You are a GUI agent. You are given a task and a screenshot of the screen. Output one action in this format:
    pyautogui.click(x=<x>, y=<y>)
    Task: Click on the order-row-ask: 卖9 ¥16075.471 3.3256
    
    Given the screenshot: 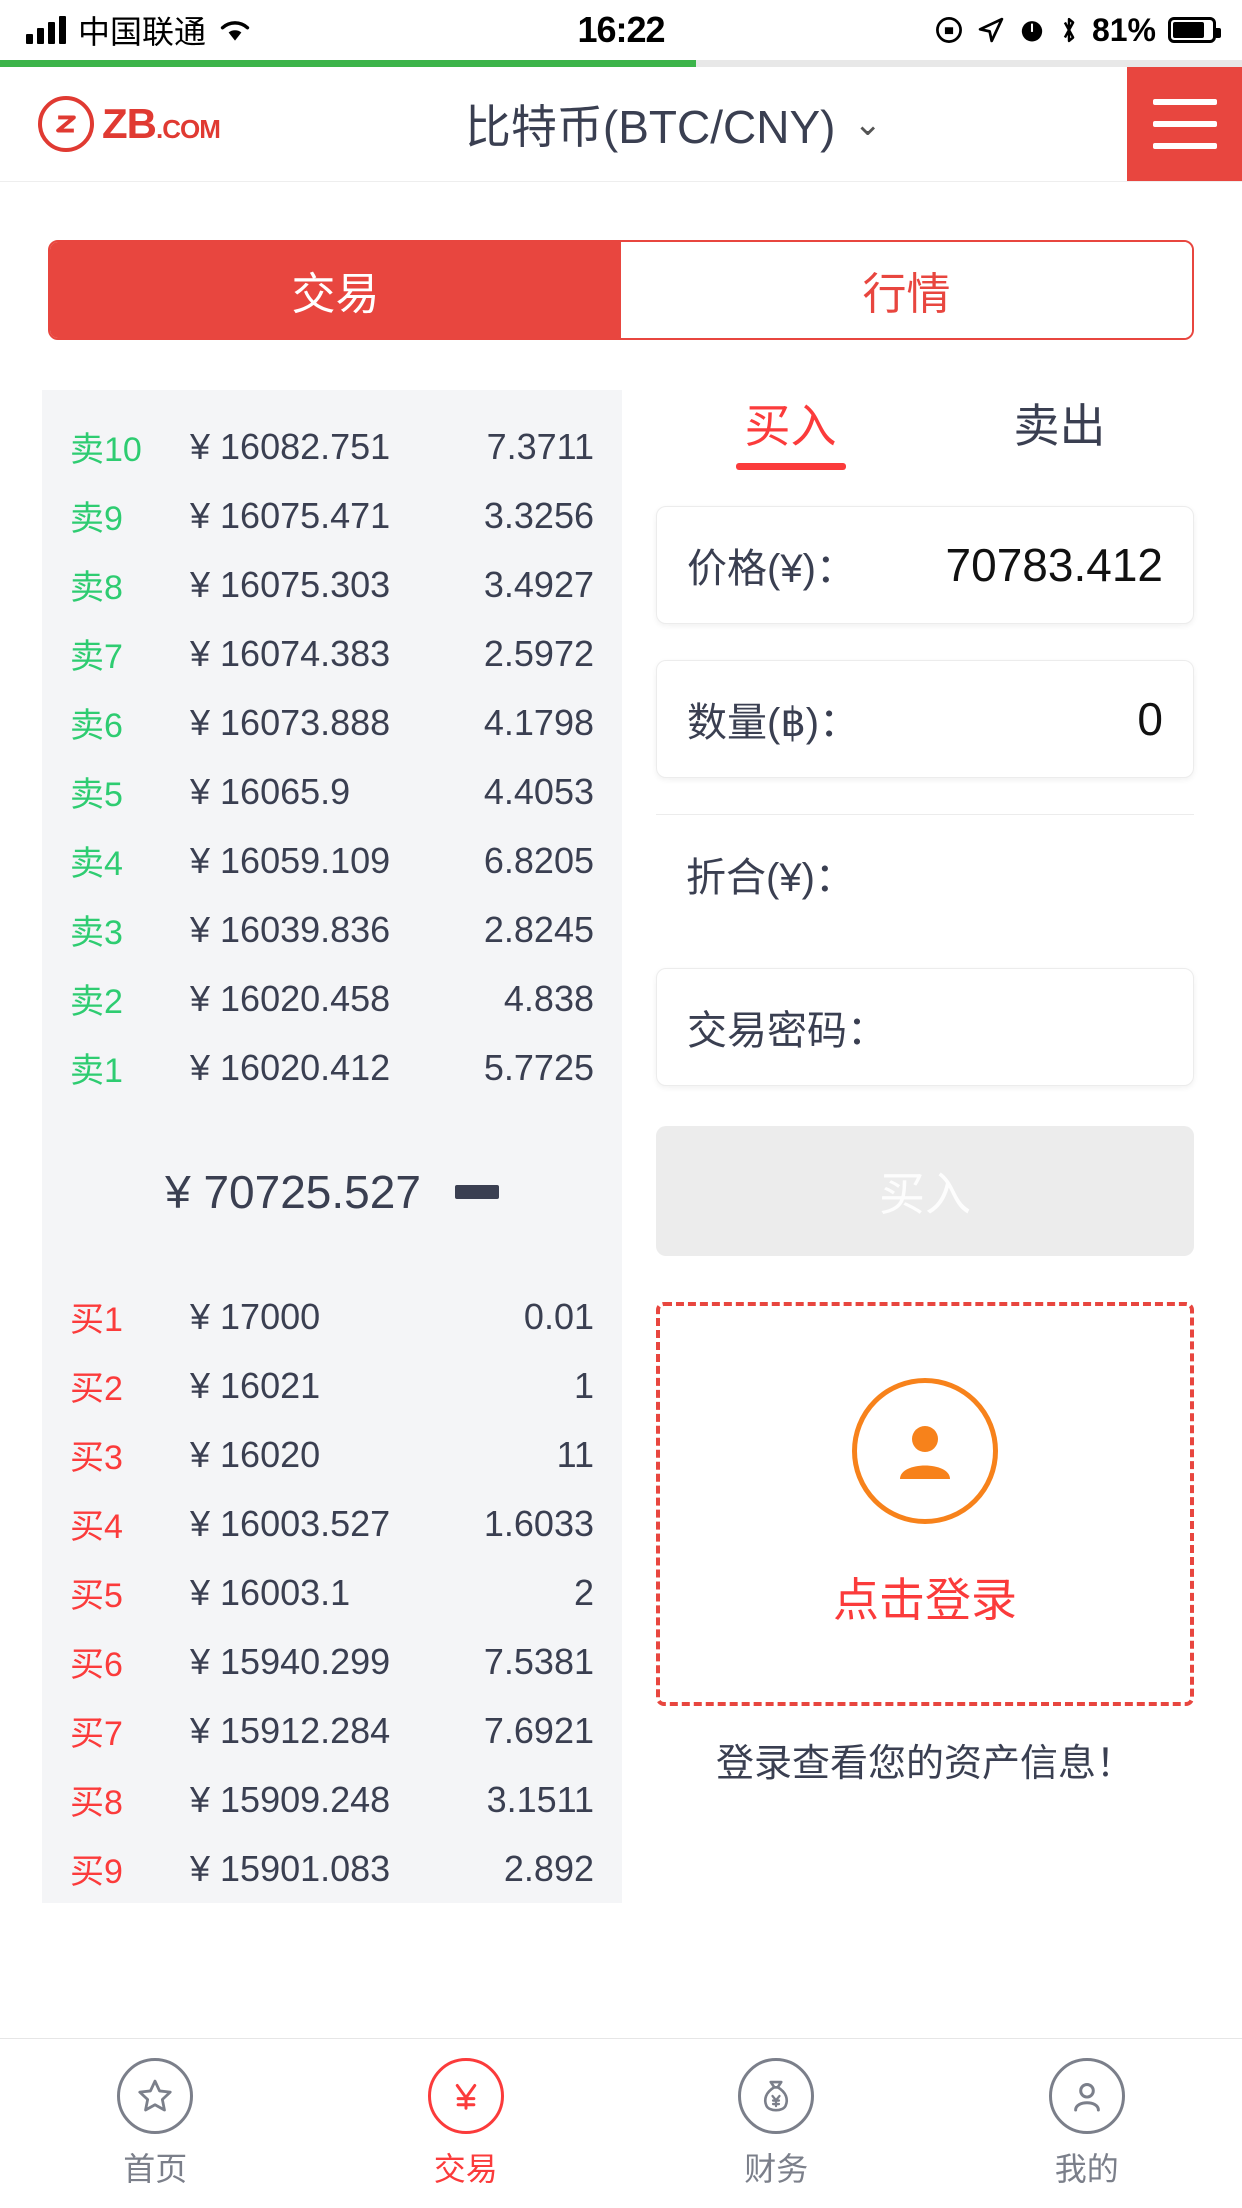 What is the action you would take?
    pyautogui.click(x=332, y=515)
    